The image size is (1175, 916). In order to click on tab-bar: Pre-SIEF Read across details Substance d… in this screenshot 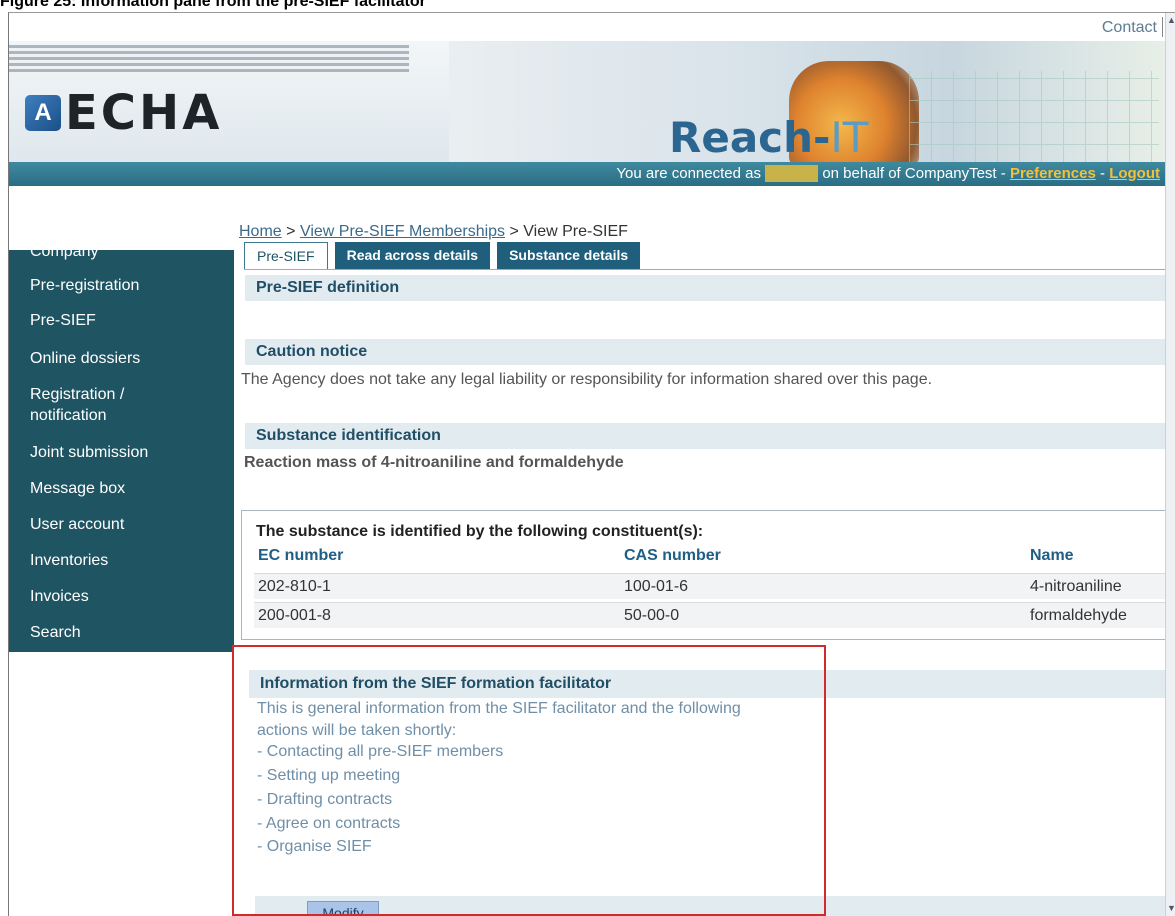, I will do `click(445, 256)`.